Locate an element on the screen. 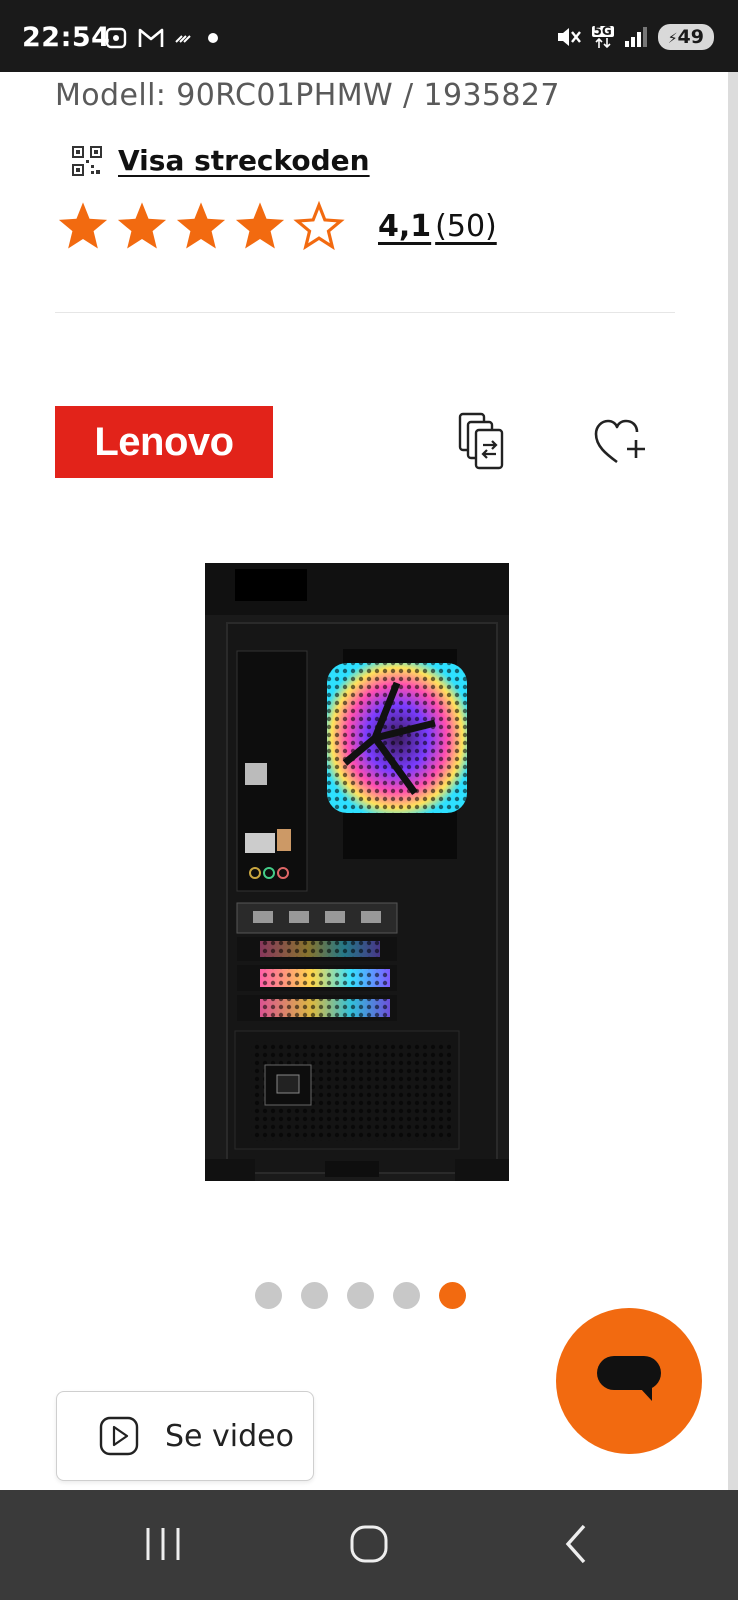 The image size is (738, 1600). status-system: 5G ⚡49 is located at coordinates (635, 36).